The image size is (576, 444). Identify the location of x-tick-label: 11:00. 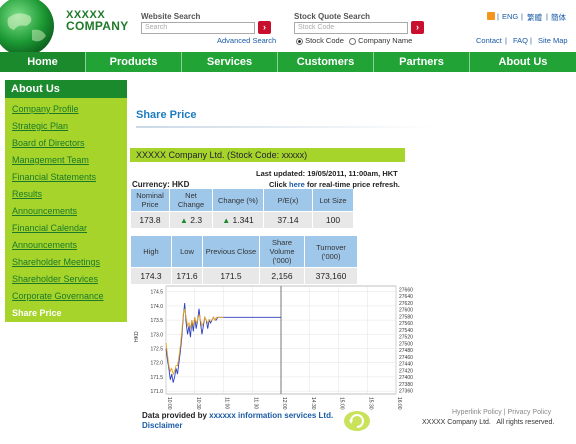
(227, 403).